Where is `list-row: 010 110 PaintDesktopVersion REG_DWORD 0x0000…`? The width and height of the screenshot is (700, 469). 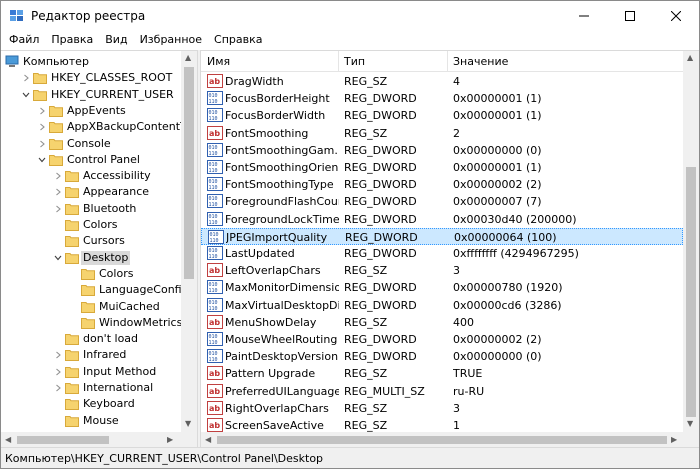 list-row: 010 110 PaintDesktopVersion REG_DWORD 0x0000… is located at coordinates (442, 356).